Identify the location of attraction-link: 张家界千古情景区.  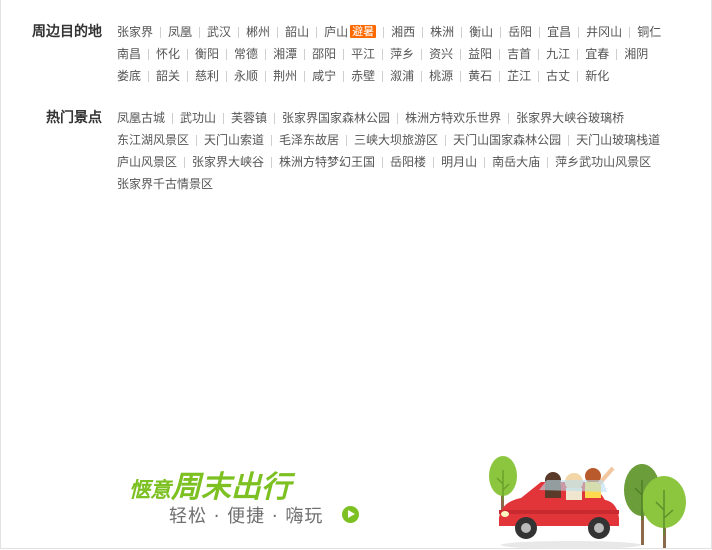
(172, 184).